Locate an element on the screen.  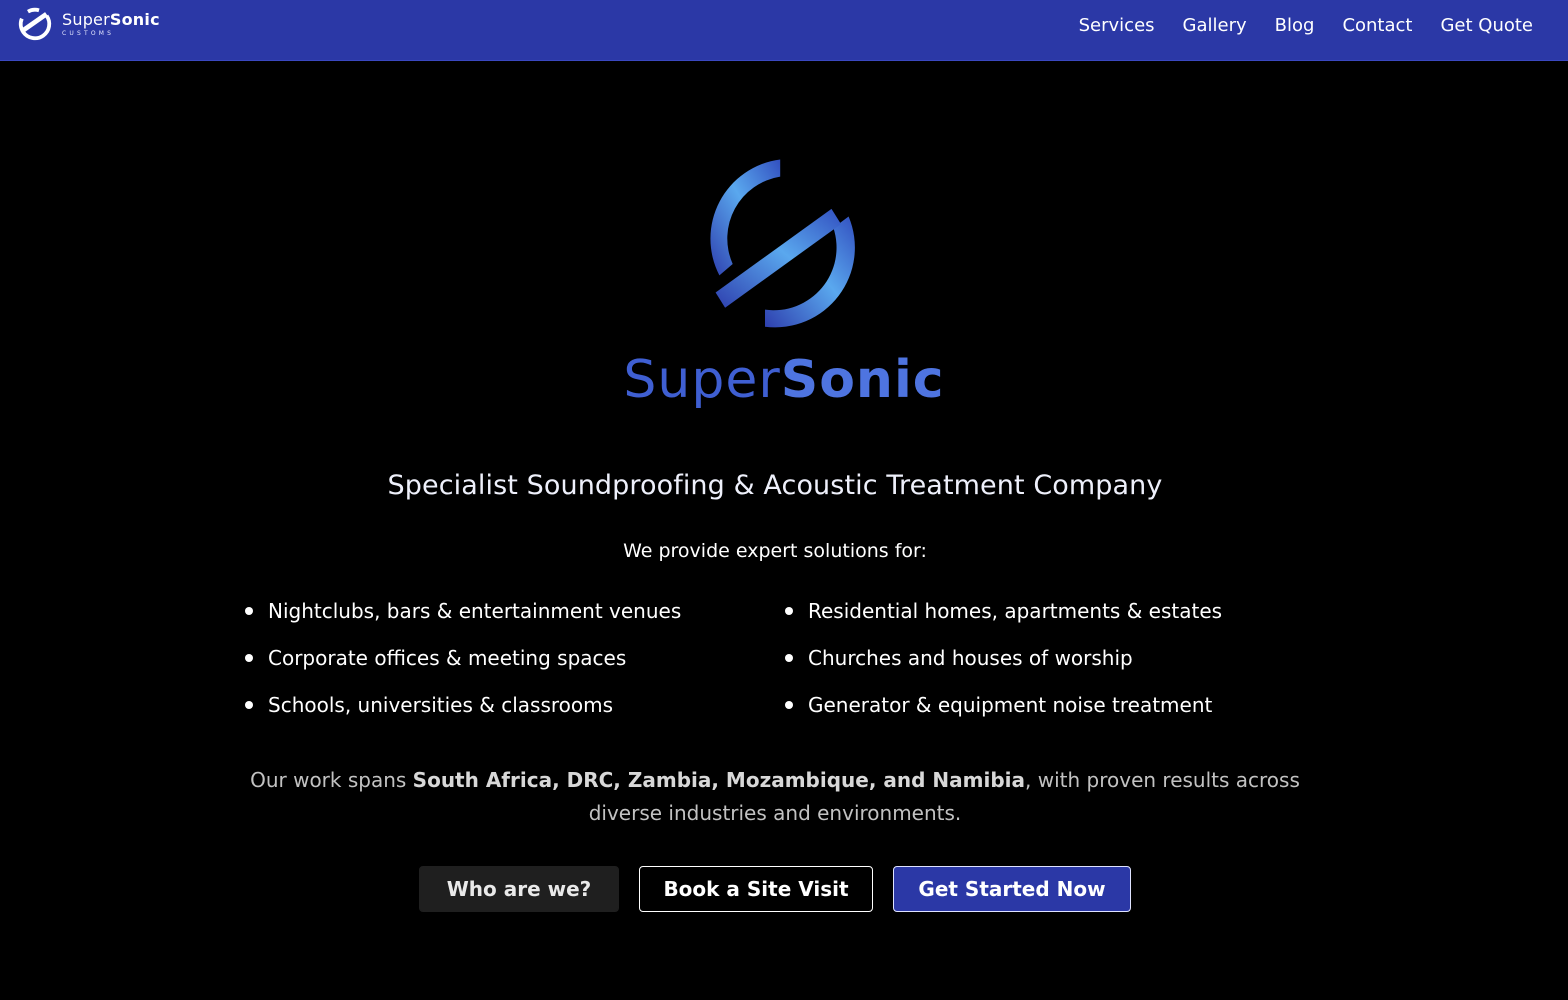
nav-get-quote: Get Quote is located at coordinates (1486, 25).